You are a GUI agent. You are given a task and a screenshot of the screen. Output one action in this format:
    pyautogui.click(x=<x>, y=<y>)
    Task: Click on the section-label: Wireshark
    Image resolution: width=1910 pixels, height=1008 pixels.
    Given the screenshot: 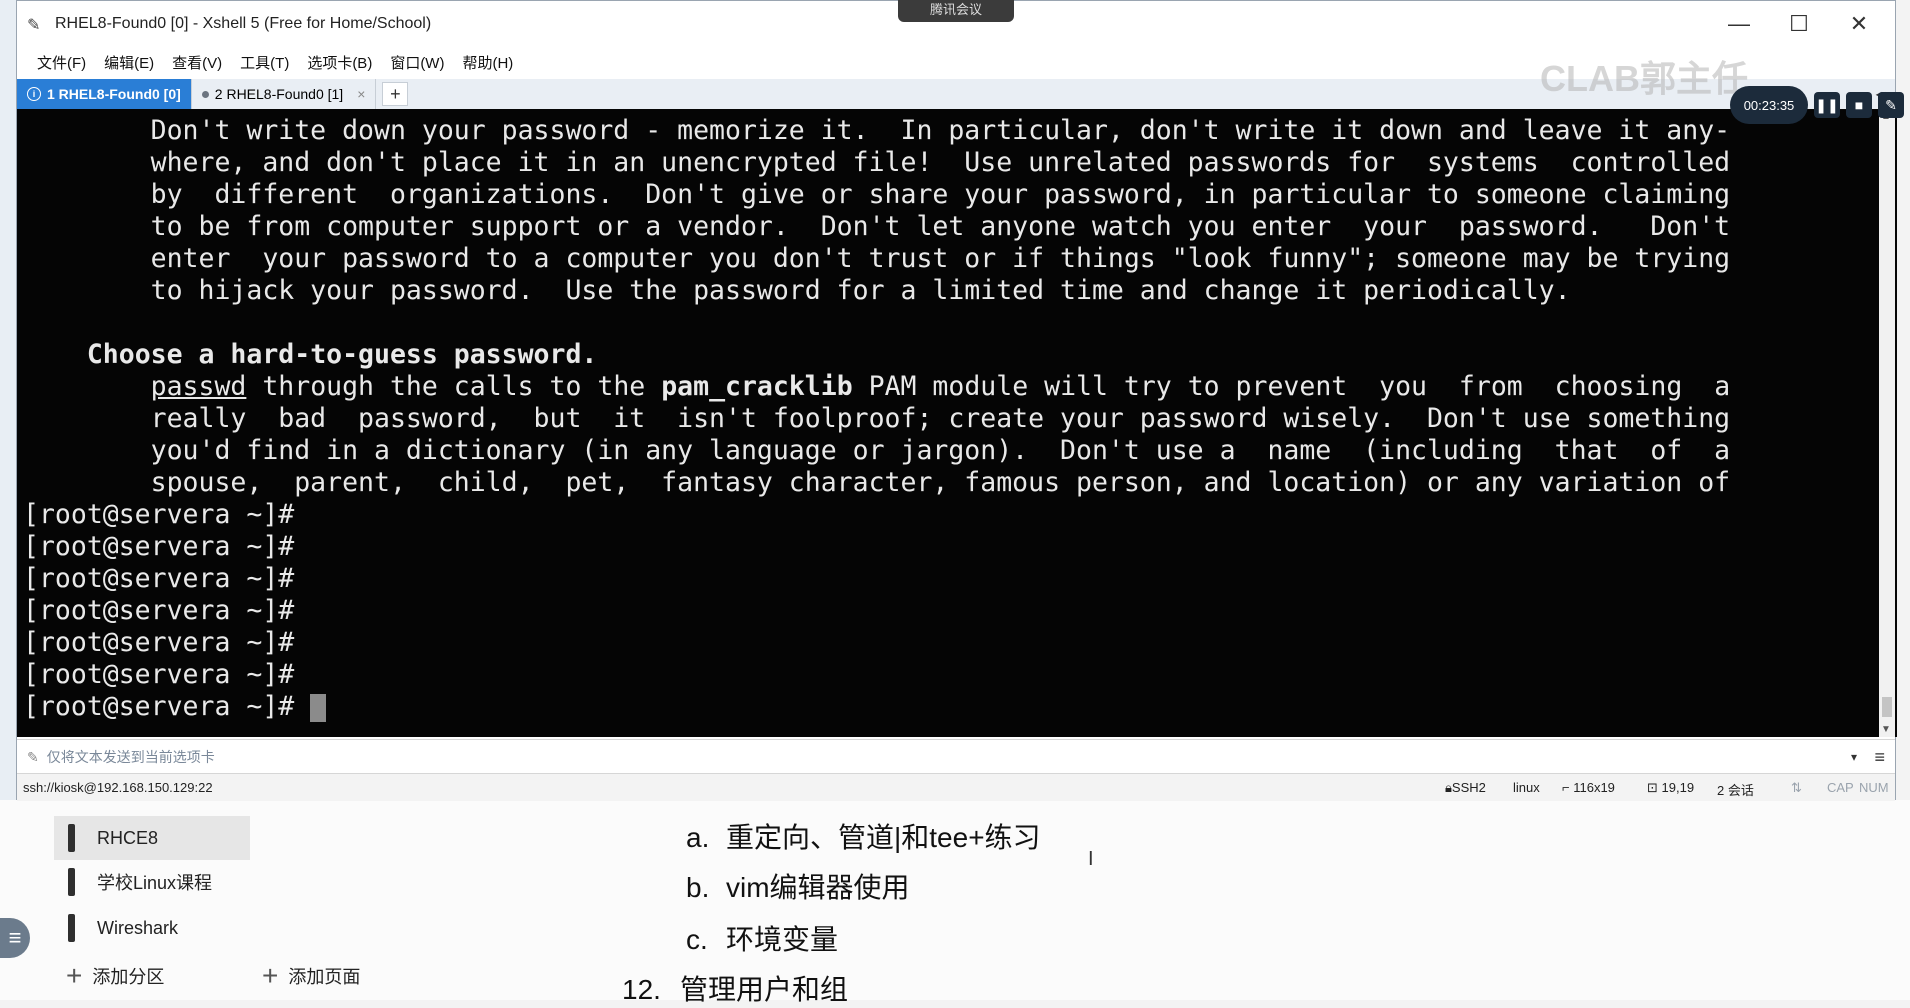 What is the action you would take?
    pyautogui.click(x=138, y=927)
    